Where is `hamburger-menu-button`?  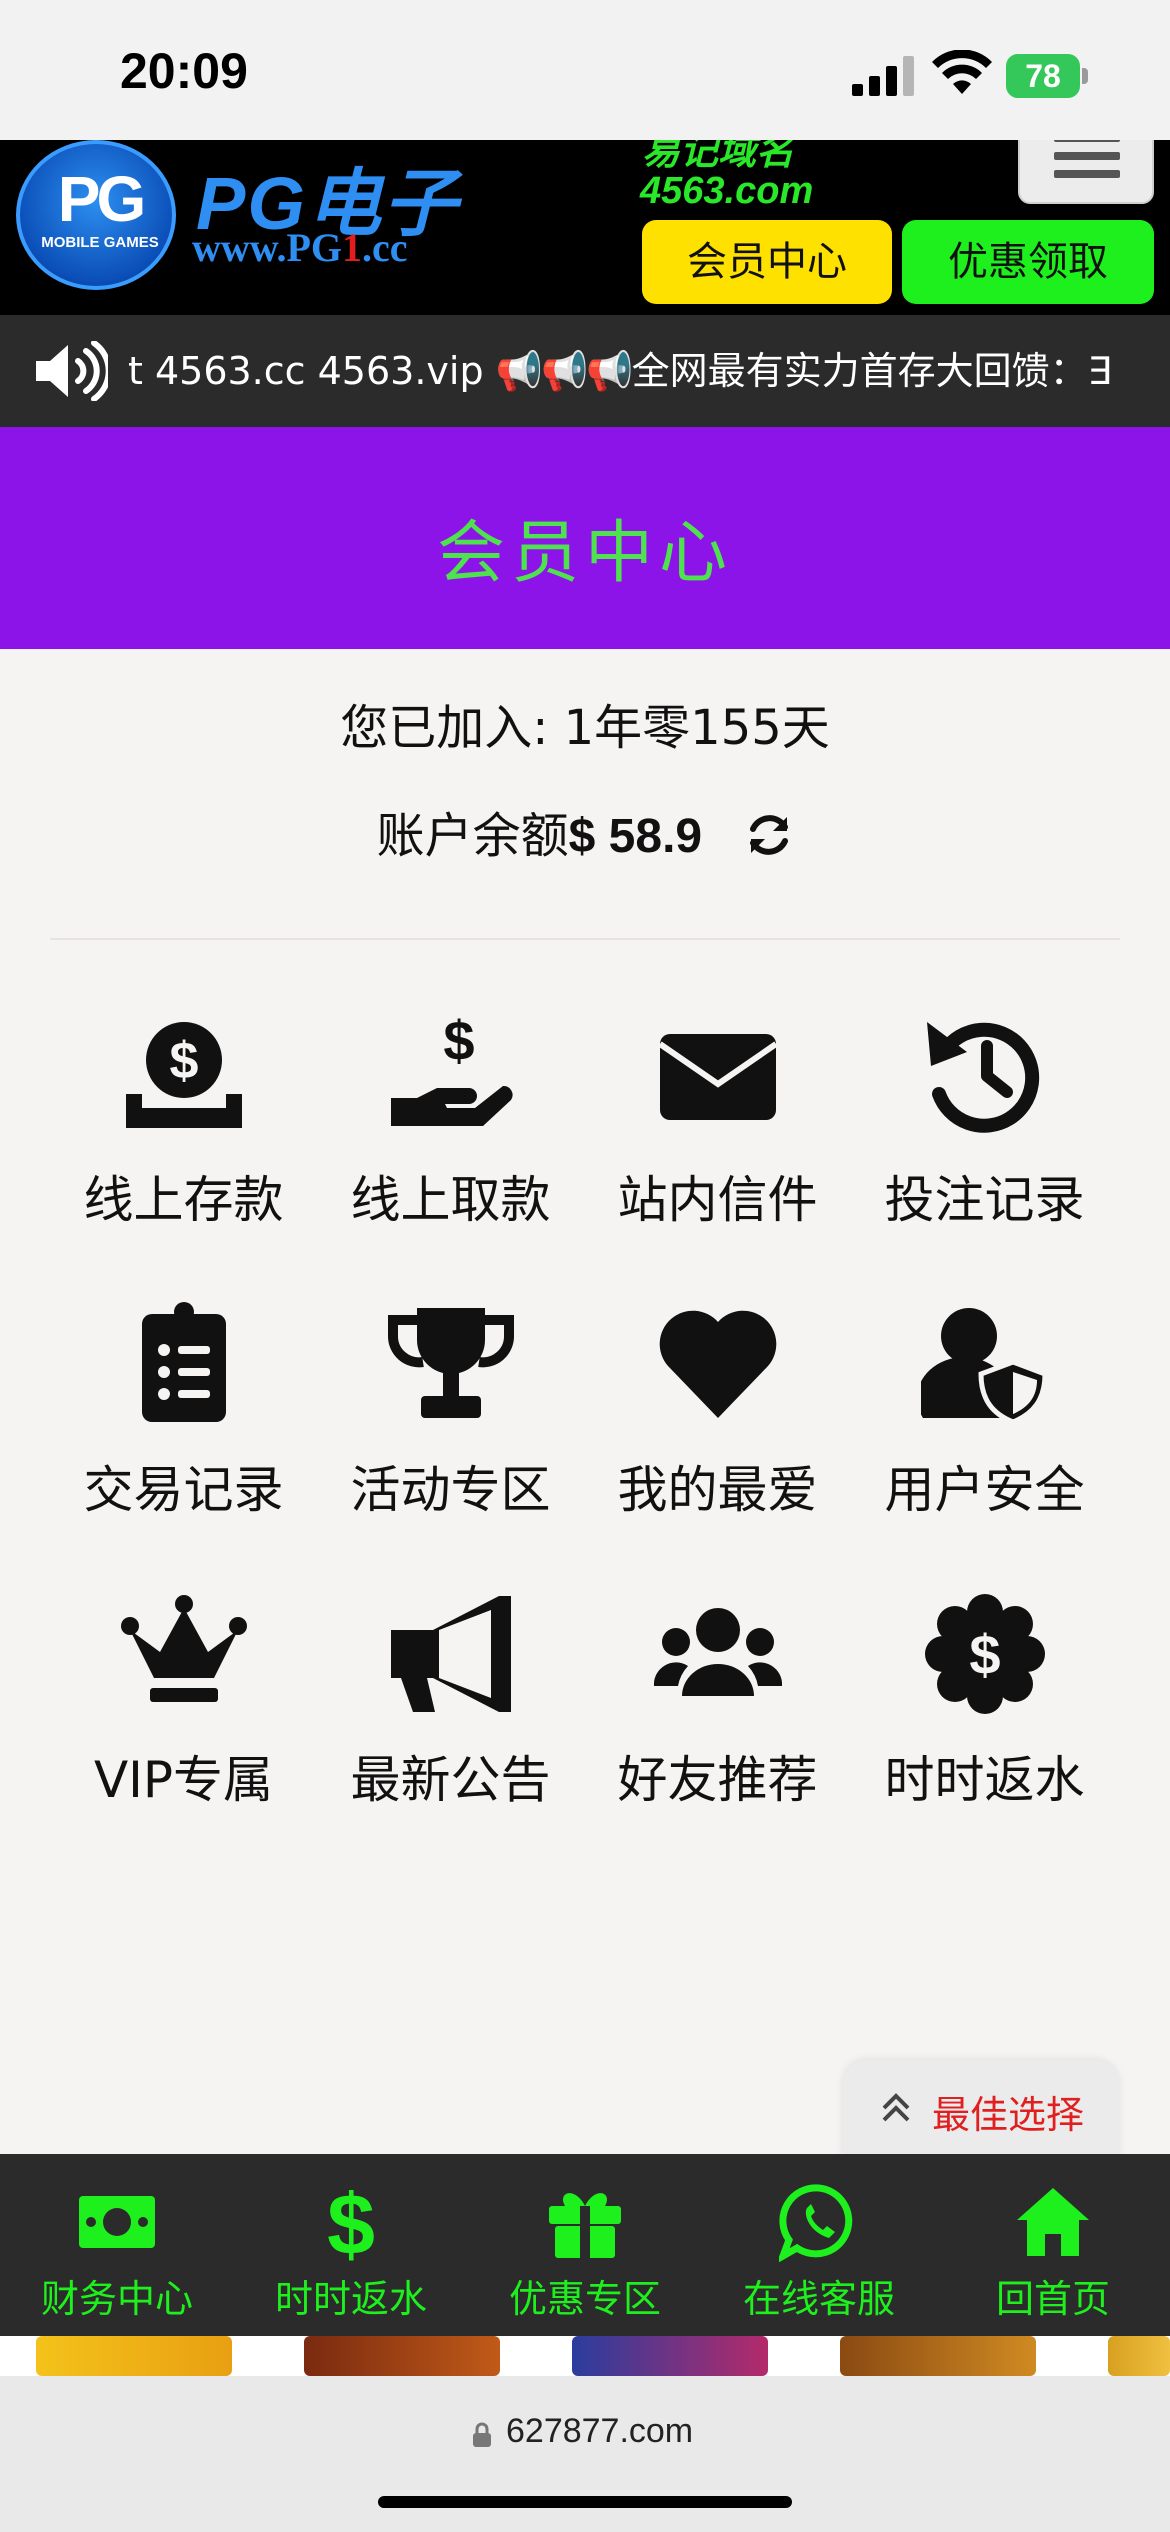 hamburger-menu-button is located at coordinates (1086, 172).